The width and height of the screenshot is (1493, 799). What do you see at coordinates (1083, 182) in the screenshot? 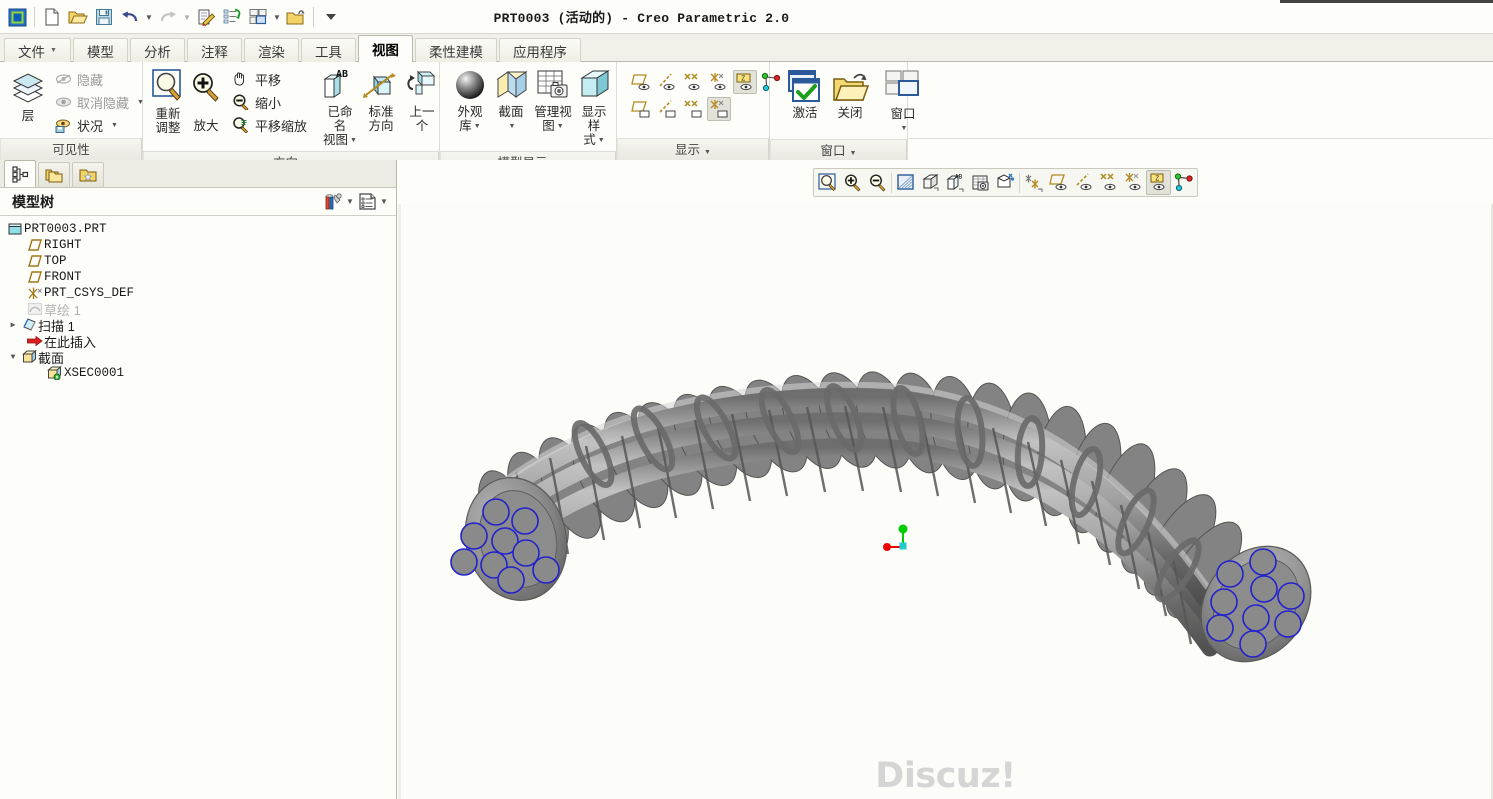
I see `gfx-axis-display-icon` at bounding box center [1083, 182].